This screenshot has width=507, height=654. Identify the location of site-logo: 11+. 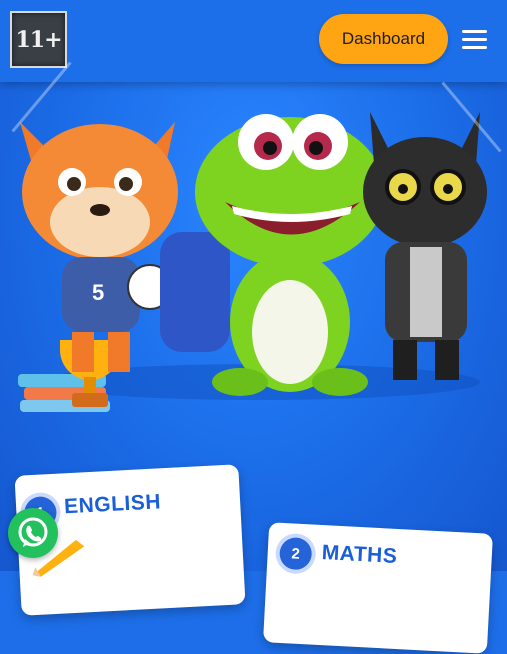
(38, 39).